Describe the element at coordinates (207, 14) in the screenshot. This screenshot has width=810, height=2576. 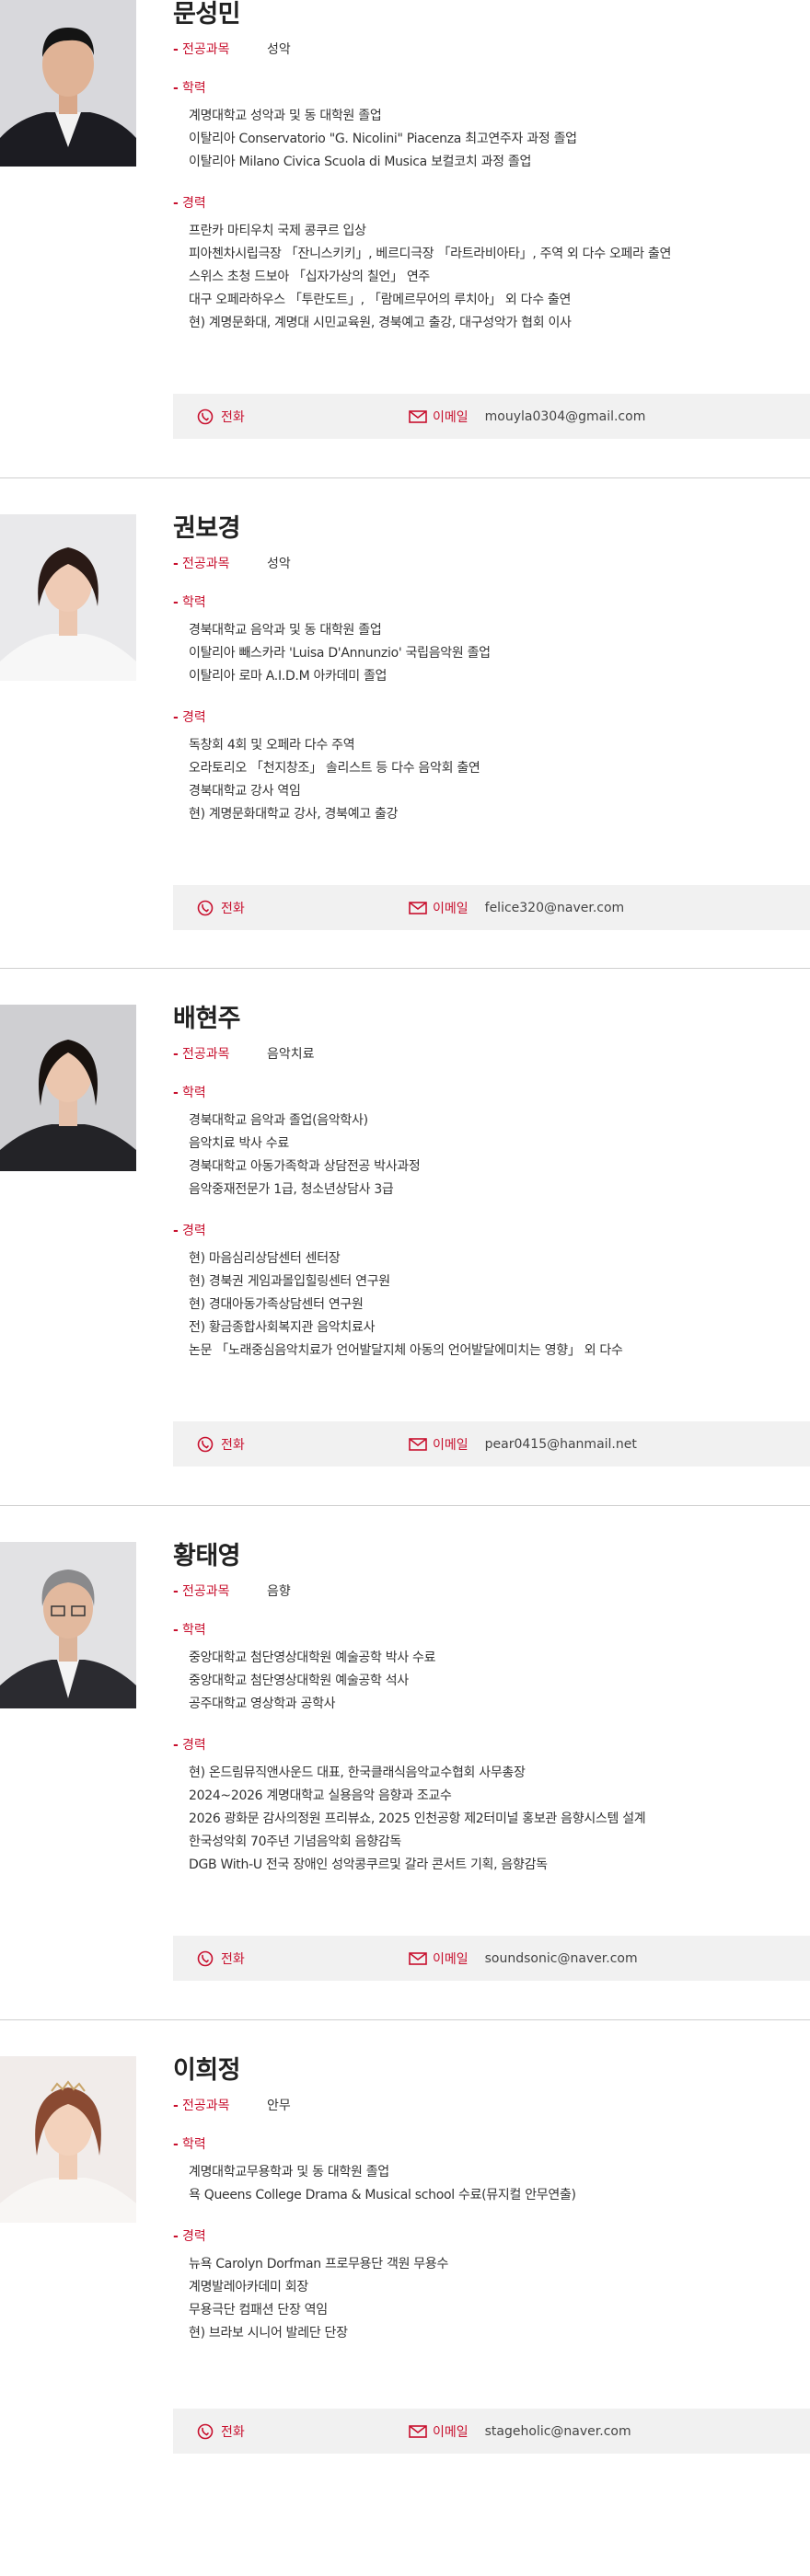
I see `profile-name: 문성민` at that location.